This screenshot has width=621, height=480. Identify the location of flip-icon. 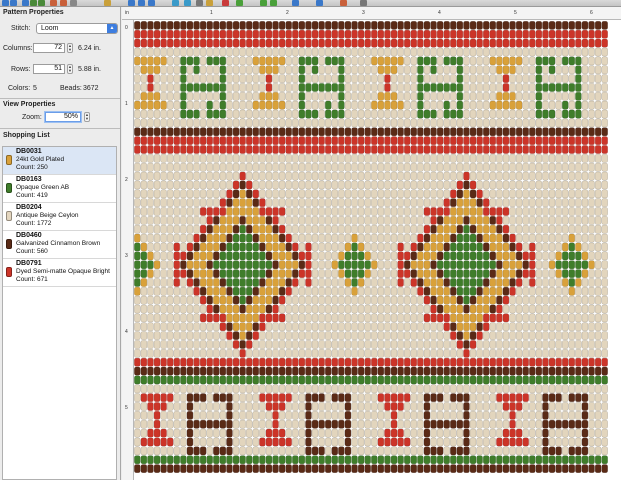
(187, 3).